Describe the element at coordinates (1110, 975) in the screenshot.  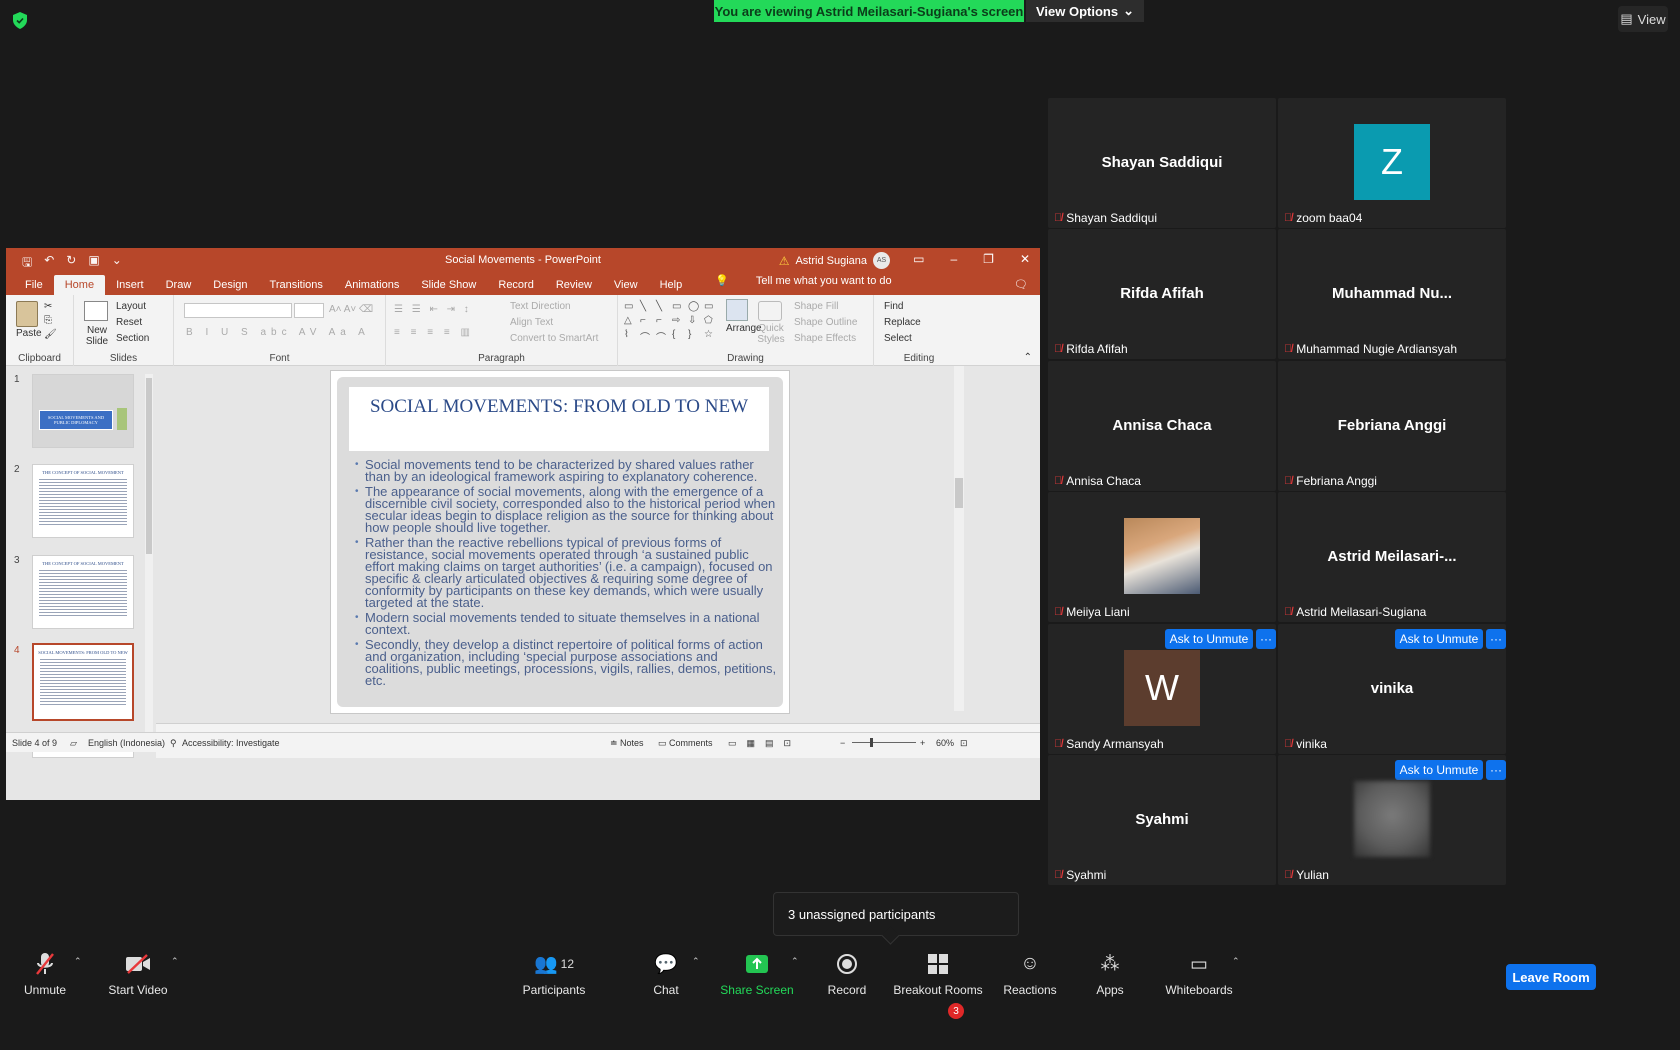
I see `apps-button: ⁂ Apps` at that location.